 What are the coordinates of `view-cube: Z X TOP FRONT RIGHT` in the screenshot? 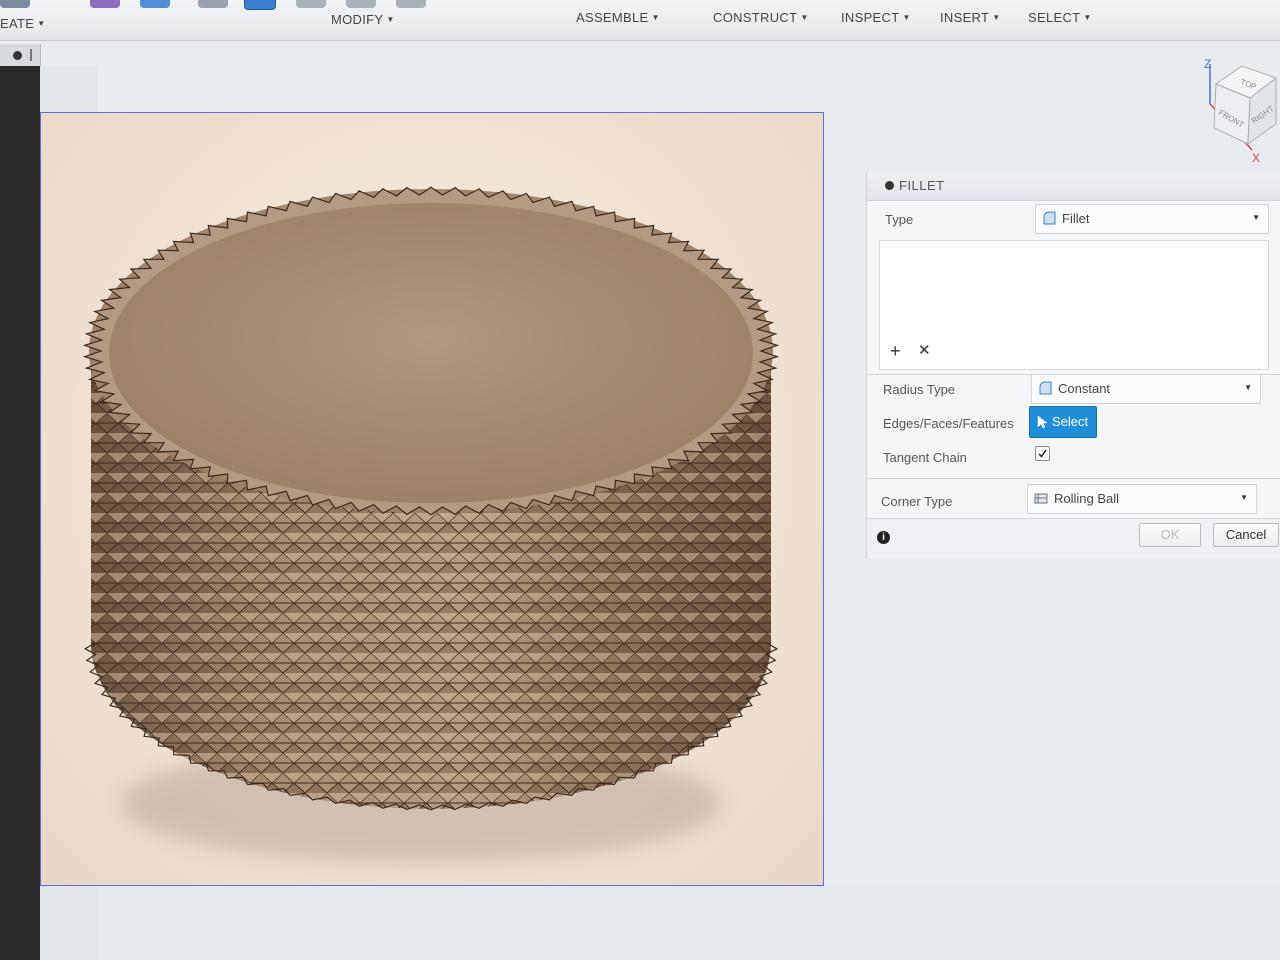 It's located at (1238, 109).